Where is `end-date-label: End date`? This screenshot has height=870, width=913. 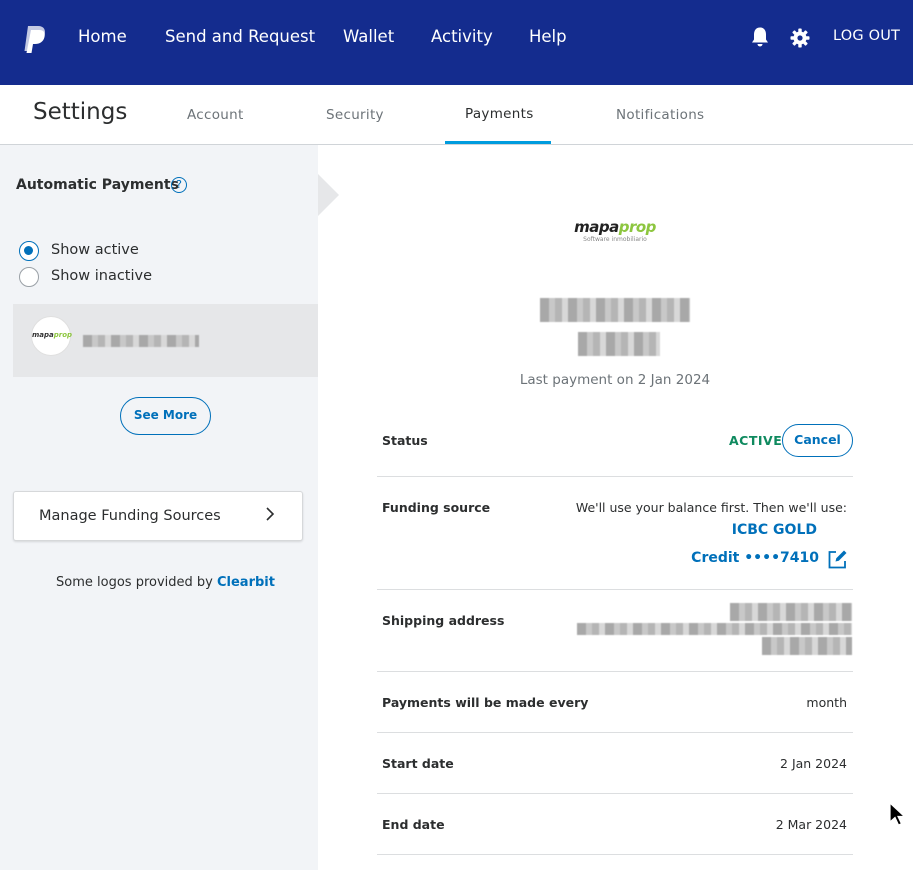
end-date-label: End date is located at coordinates (413, 824).